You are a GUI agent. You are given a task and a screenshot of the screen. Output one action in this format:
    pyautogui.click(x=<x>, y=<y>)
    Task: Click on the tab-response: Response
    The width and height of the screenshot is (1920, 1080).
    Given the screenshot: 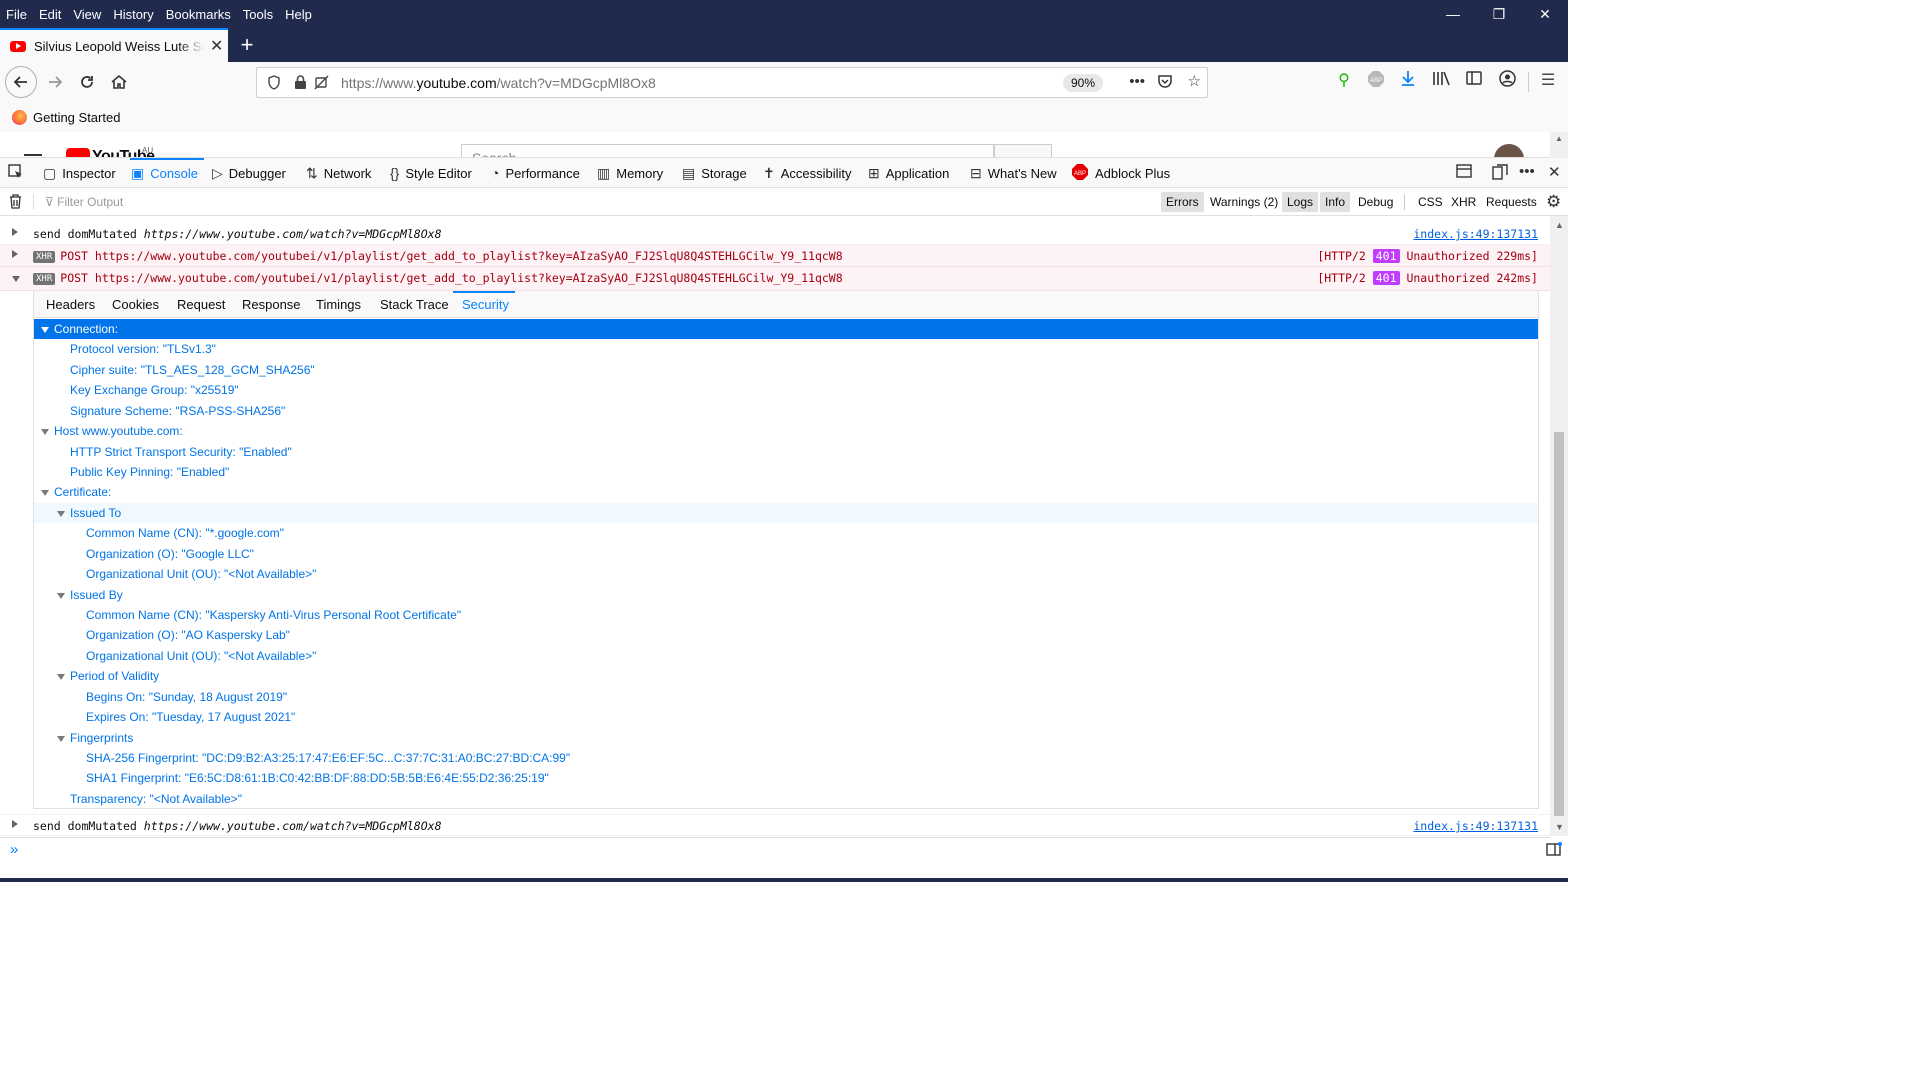 What is the action you would take?
    pyautogui.click(x=271, y=304)
    